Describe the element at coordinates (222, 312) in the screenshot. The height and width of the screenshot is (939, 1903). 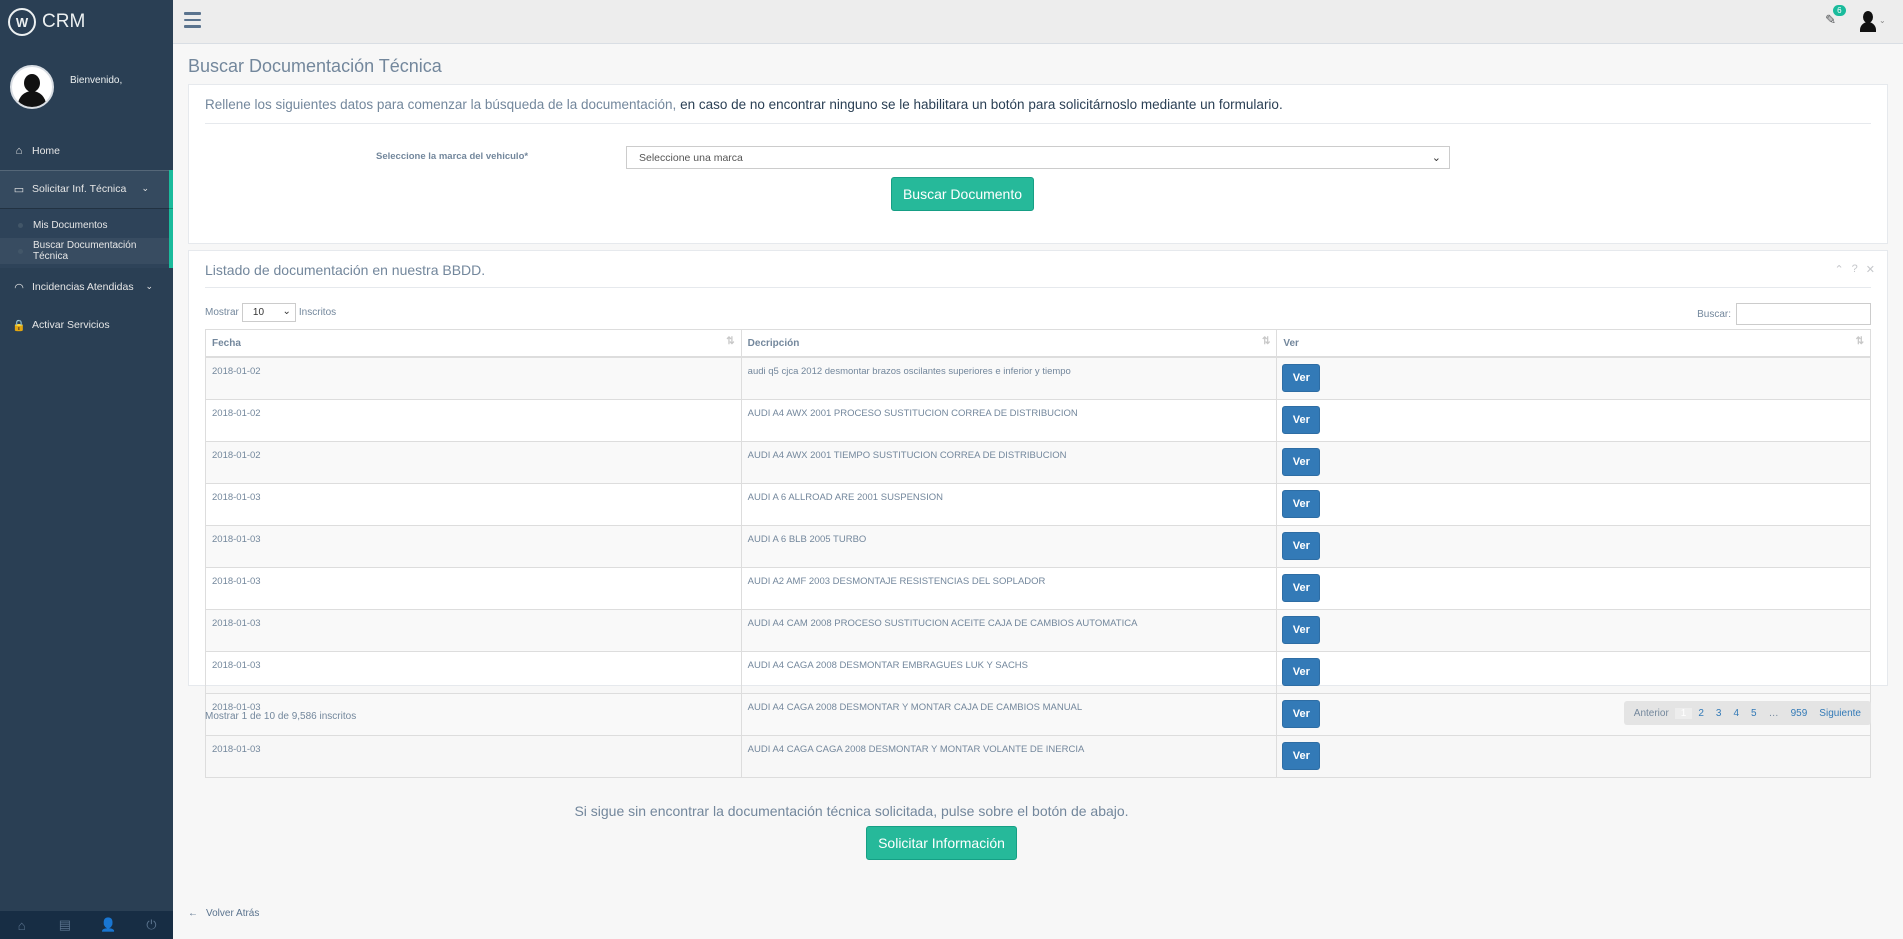
I see `show-label: Mostrar` at that location.